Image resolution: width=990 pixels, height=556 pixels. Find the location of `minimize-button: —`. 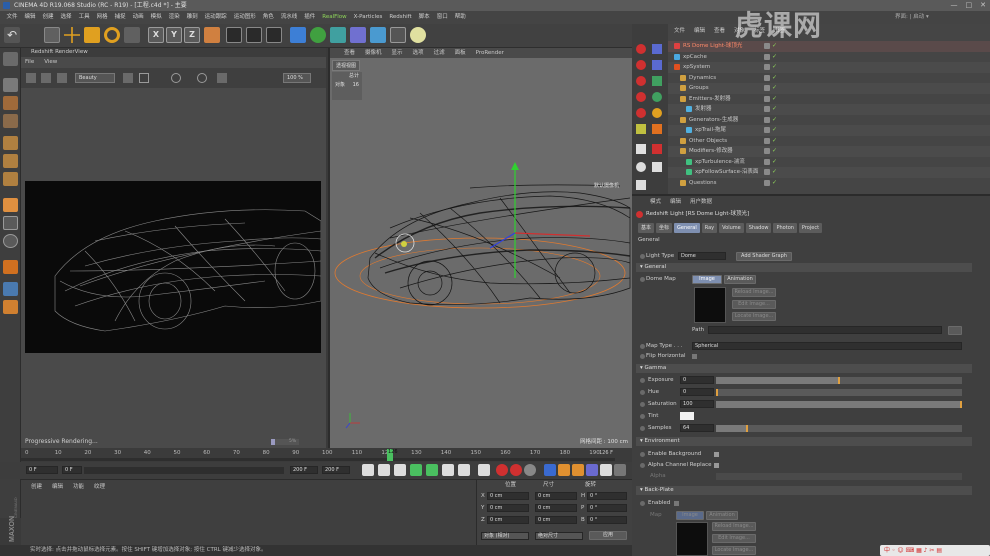

minimize-button: — is located at coordinates (954, 5).